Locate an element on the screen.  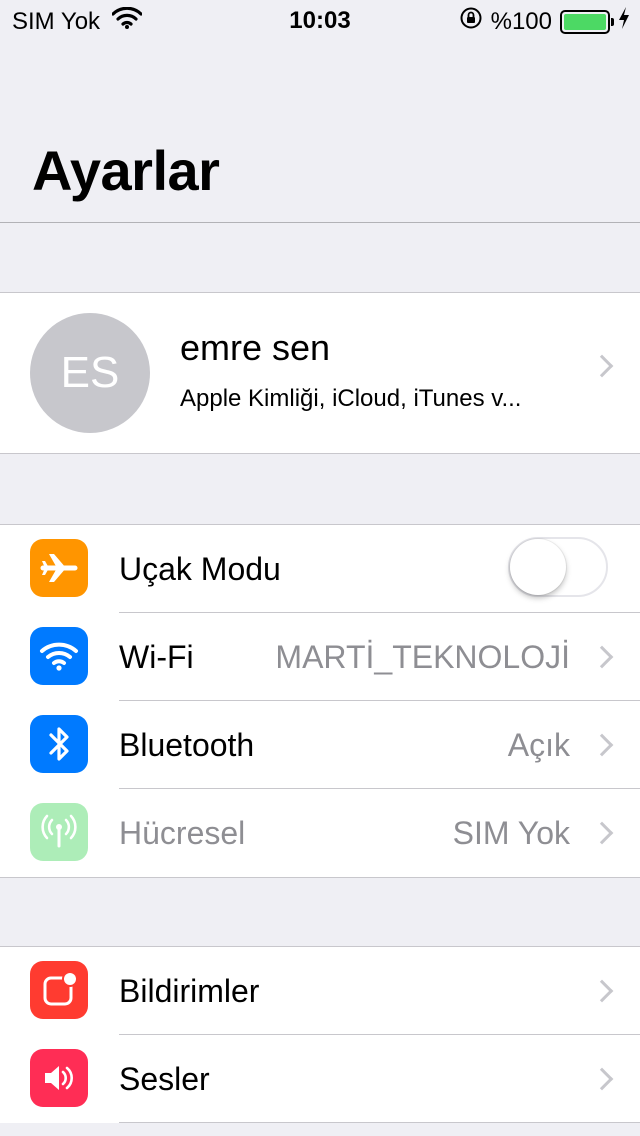
page-title: Ayarlar is located at coordinates (126, 170).